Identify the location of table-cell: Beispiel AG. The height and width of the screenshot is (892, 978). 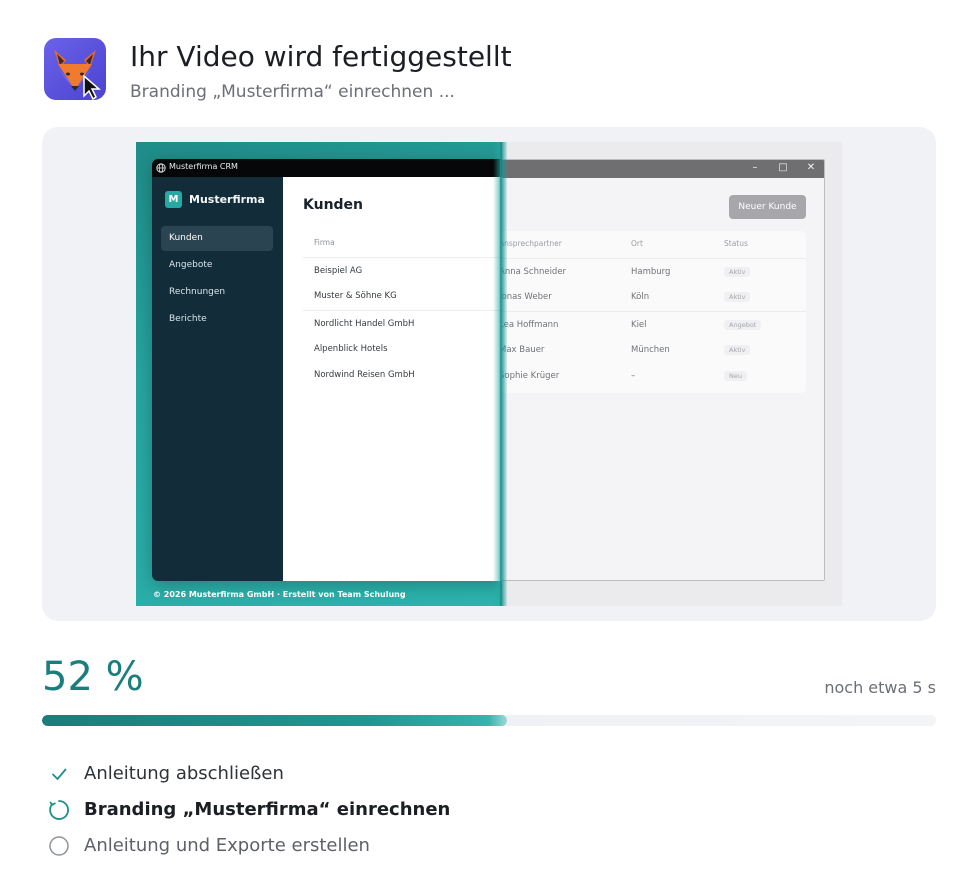
(338, 271).